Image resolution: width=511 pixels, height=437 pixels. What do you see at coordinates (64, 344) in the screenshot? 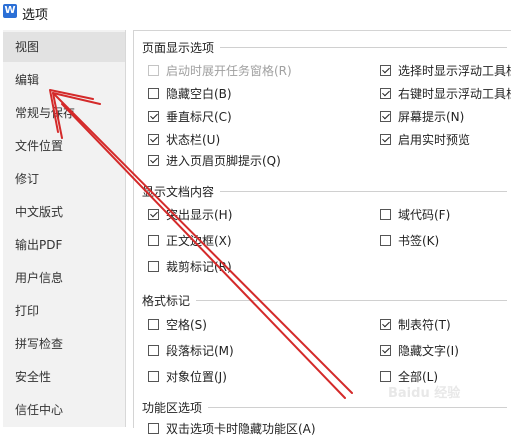
I see `sidebar-item-spell-check: 拼写检查` at bounding box center [64, 344].